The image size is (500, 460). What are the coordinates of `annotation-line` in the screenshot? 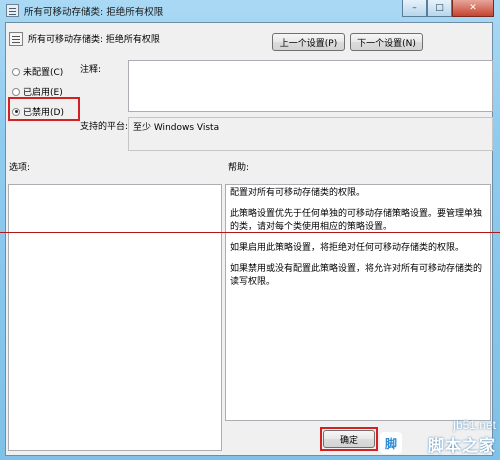 It's located at (250, 232).